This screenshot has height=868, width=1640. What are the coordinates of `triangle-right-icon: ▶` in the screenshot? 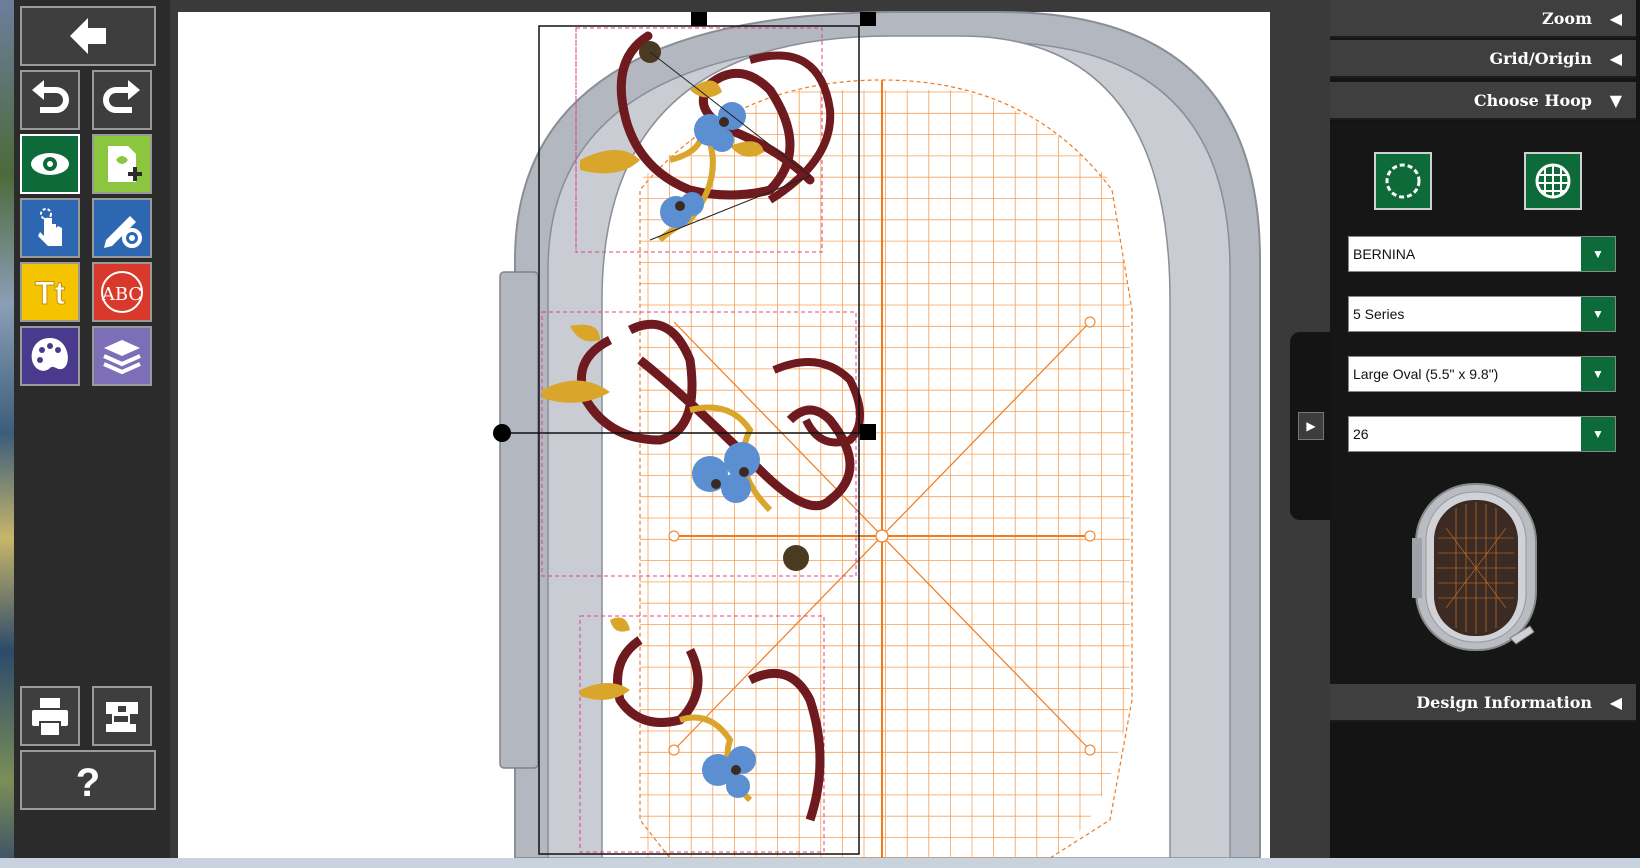 It's located at (1311, 426).